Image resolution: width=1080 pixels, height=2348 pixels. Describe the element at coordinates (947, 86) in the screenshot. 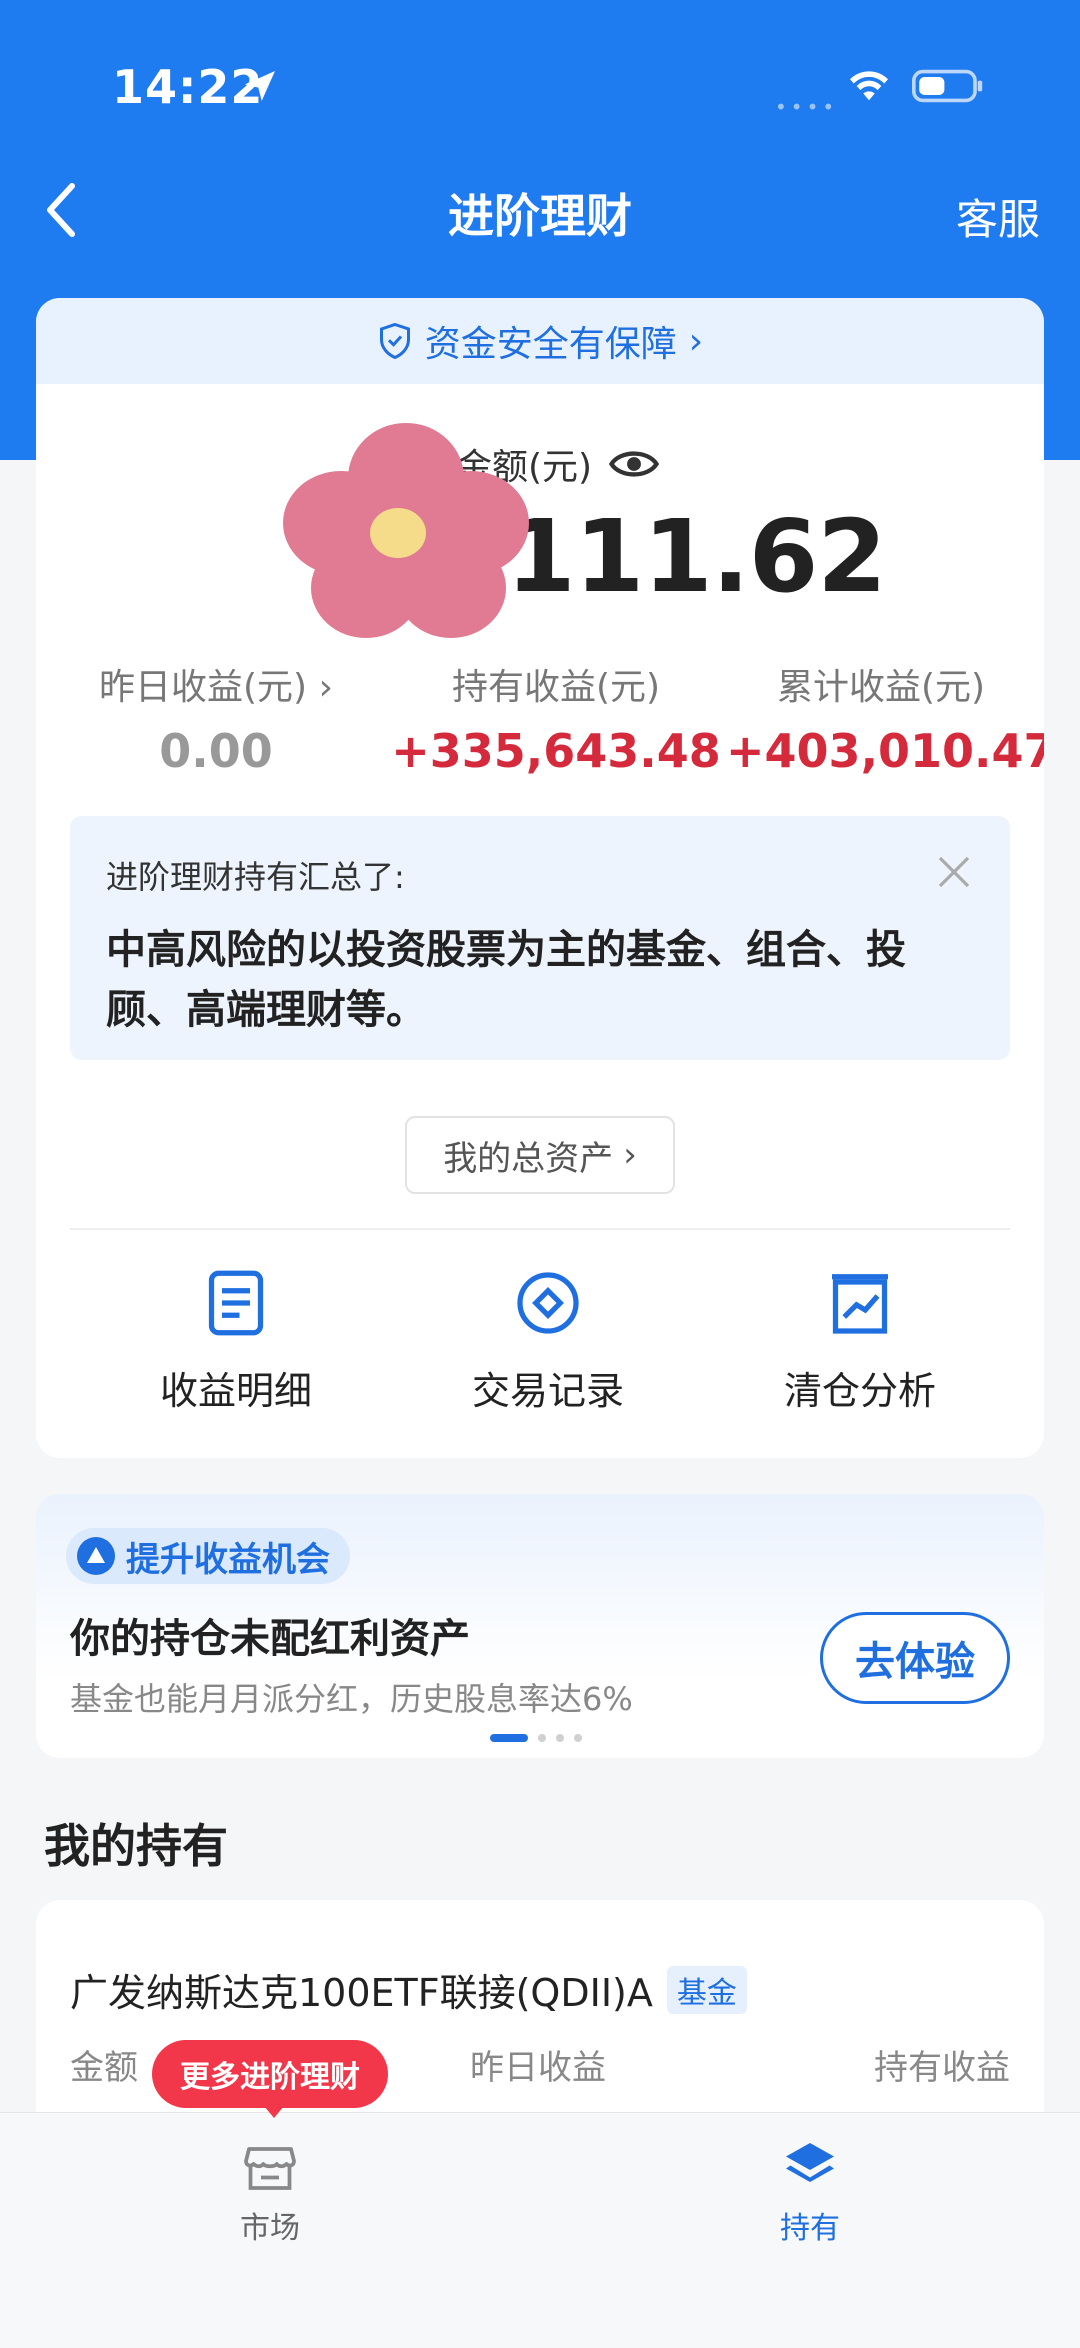

I see `battery-icon` at that location.